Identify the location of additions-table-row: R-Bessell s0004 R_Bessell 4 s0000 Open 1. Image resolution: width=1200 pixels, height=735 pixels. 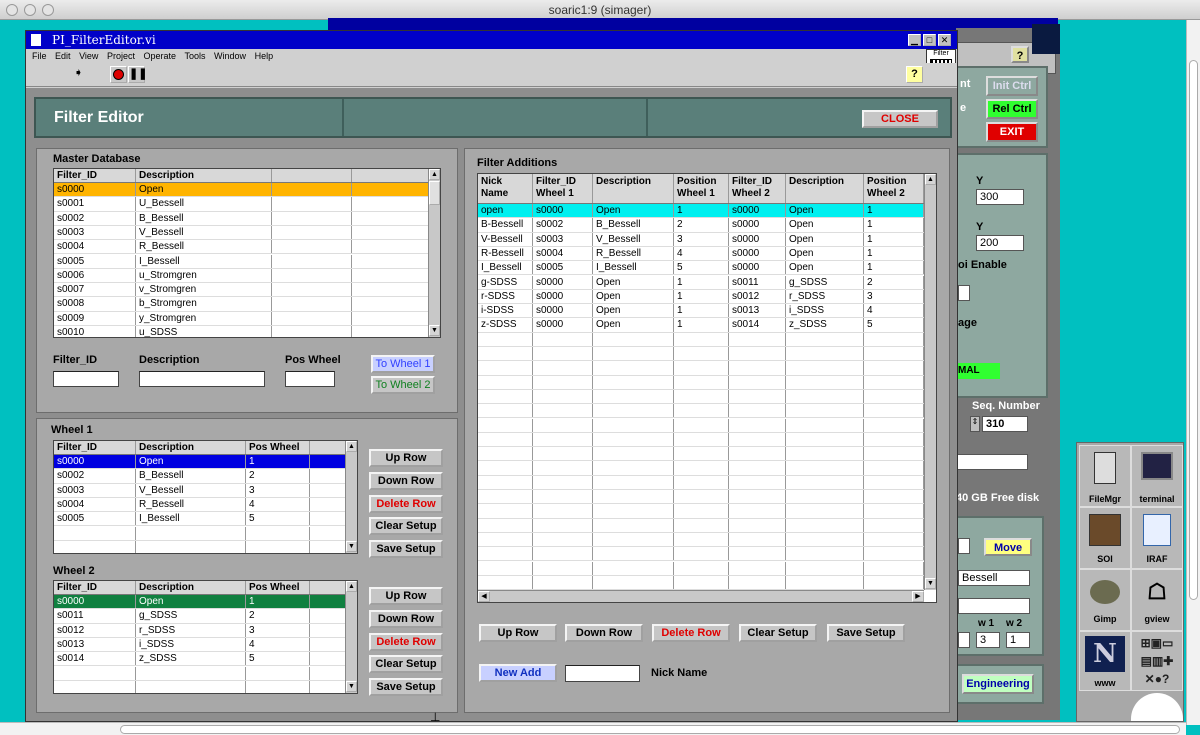
(701, 254).